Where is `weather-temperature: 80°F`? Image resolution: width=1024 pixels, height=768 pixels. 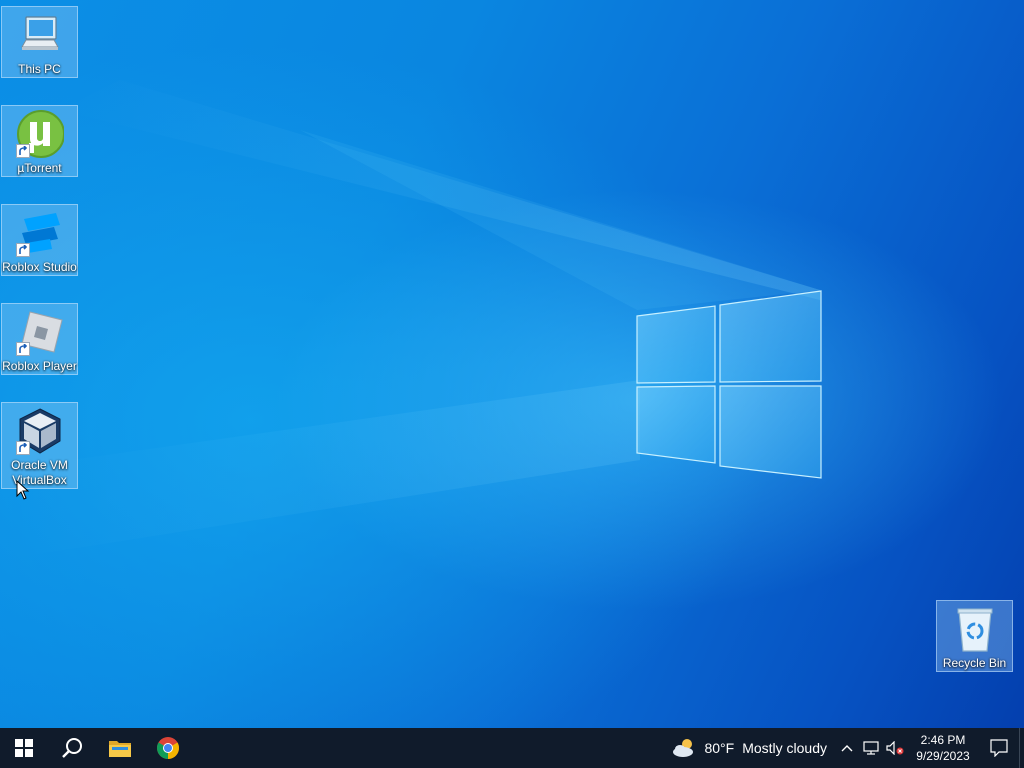 weather-temperature: 80°F is located at coordinates (719, 748).